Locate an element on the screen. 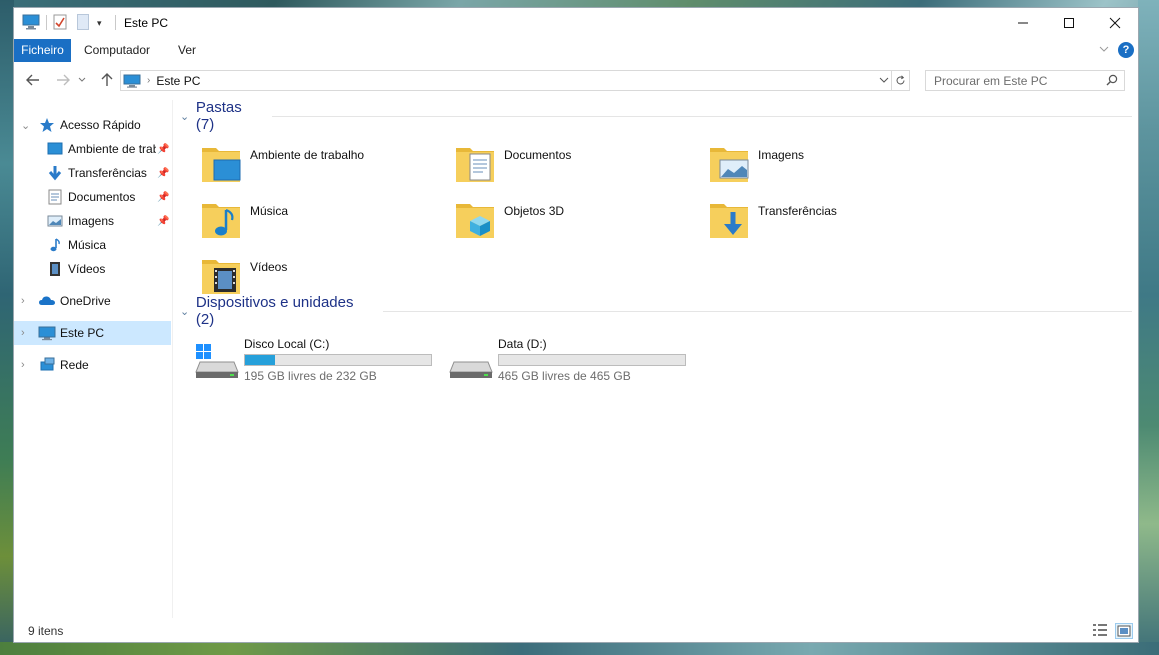 The width and height of the screenshot is (1159, 655). recent-locations-chevron-icon is located at coordinates (82, 80).